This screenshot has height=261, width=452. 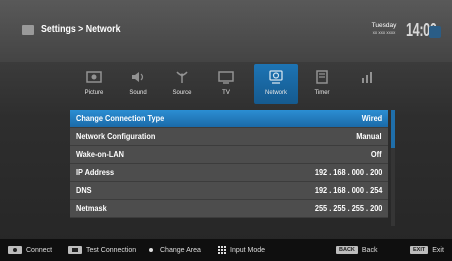 I want to click on tab-label: Network, so click(x=275, y=93).